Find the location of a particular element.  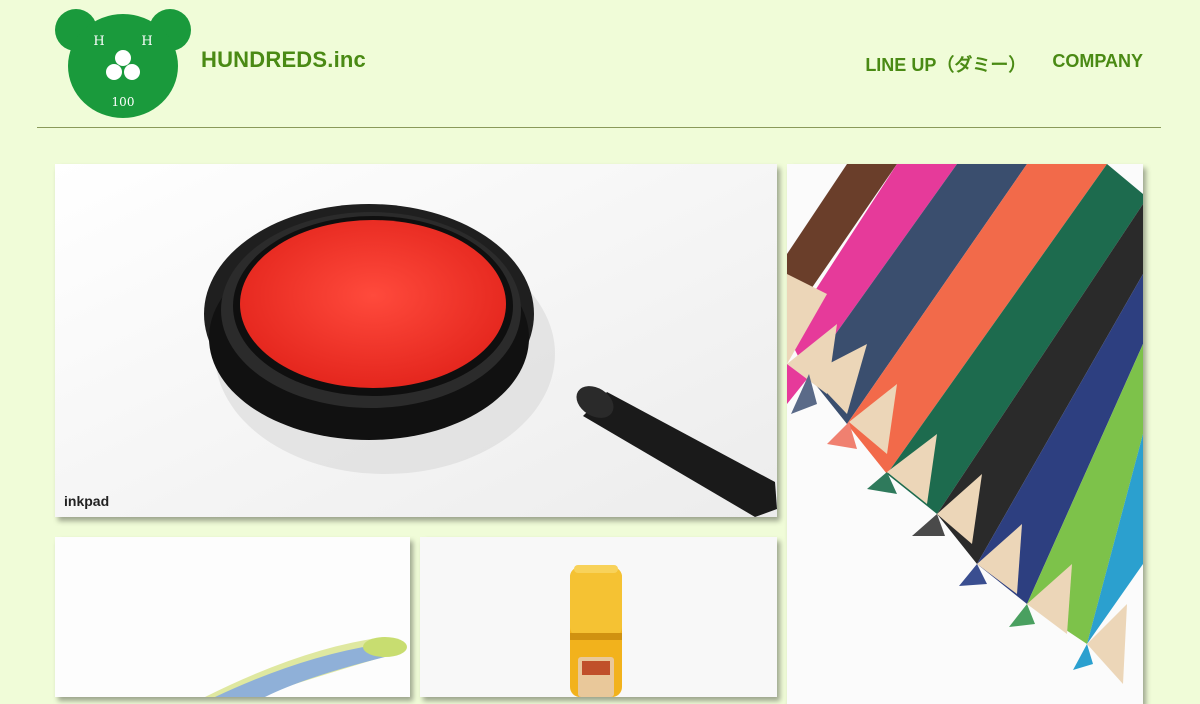

logo-number: 100 is located at coordinates (123, 102).